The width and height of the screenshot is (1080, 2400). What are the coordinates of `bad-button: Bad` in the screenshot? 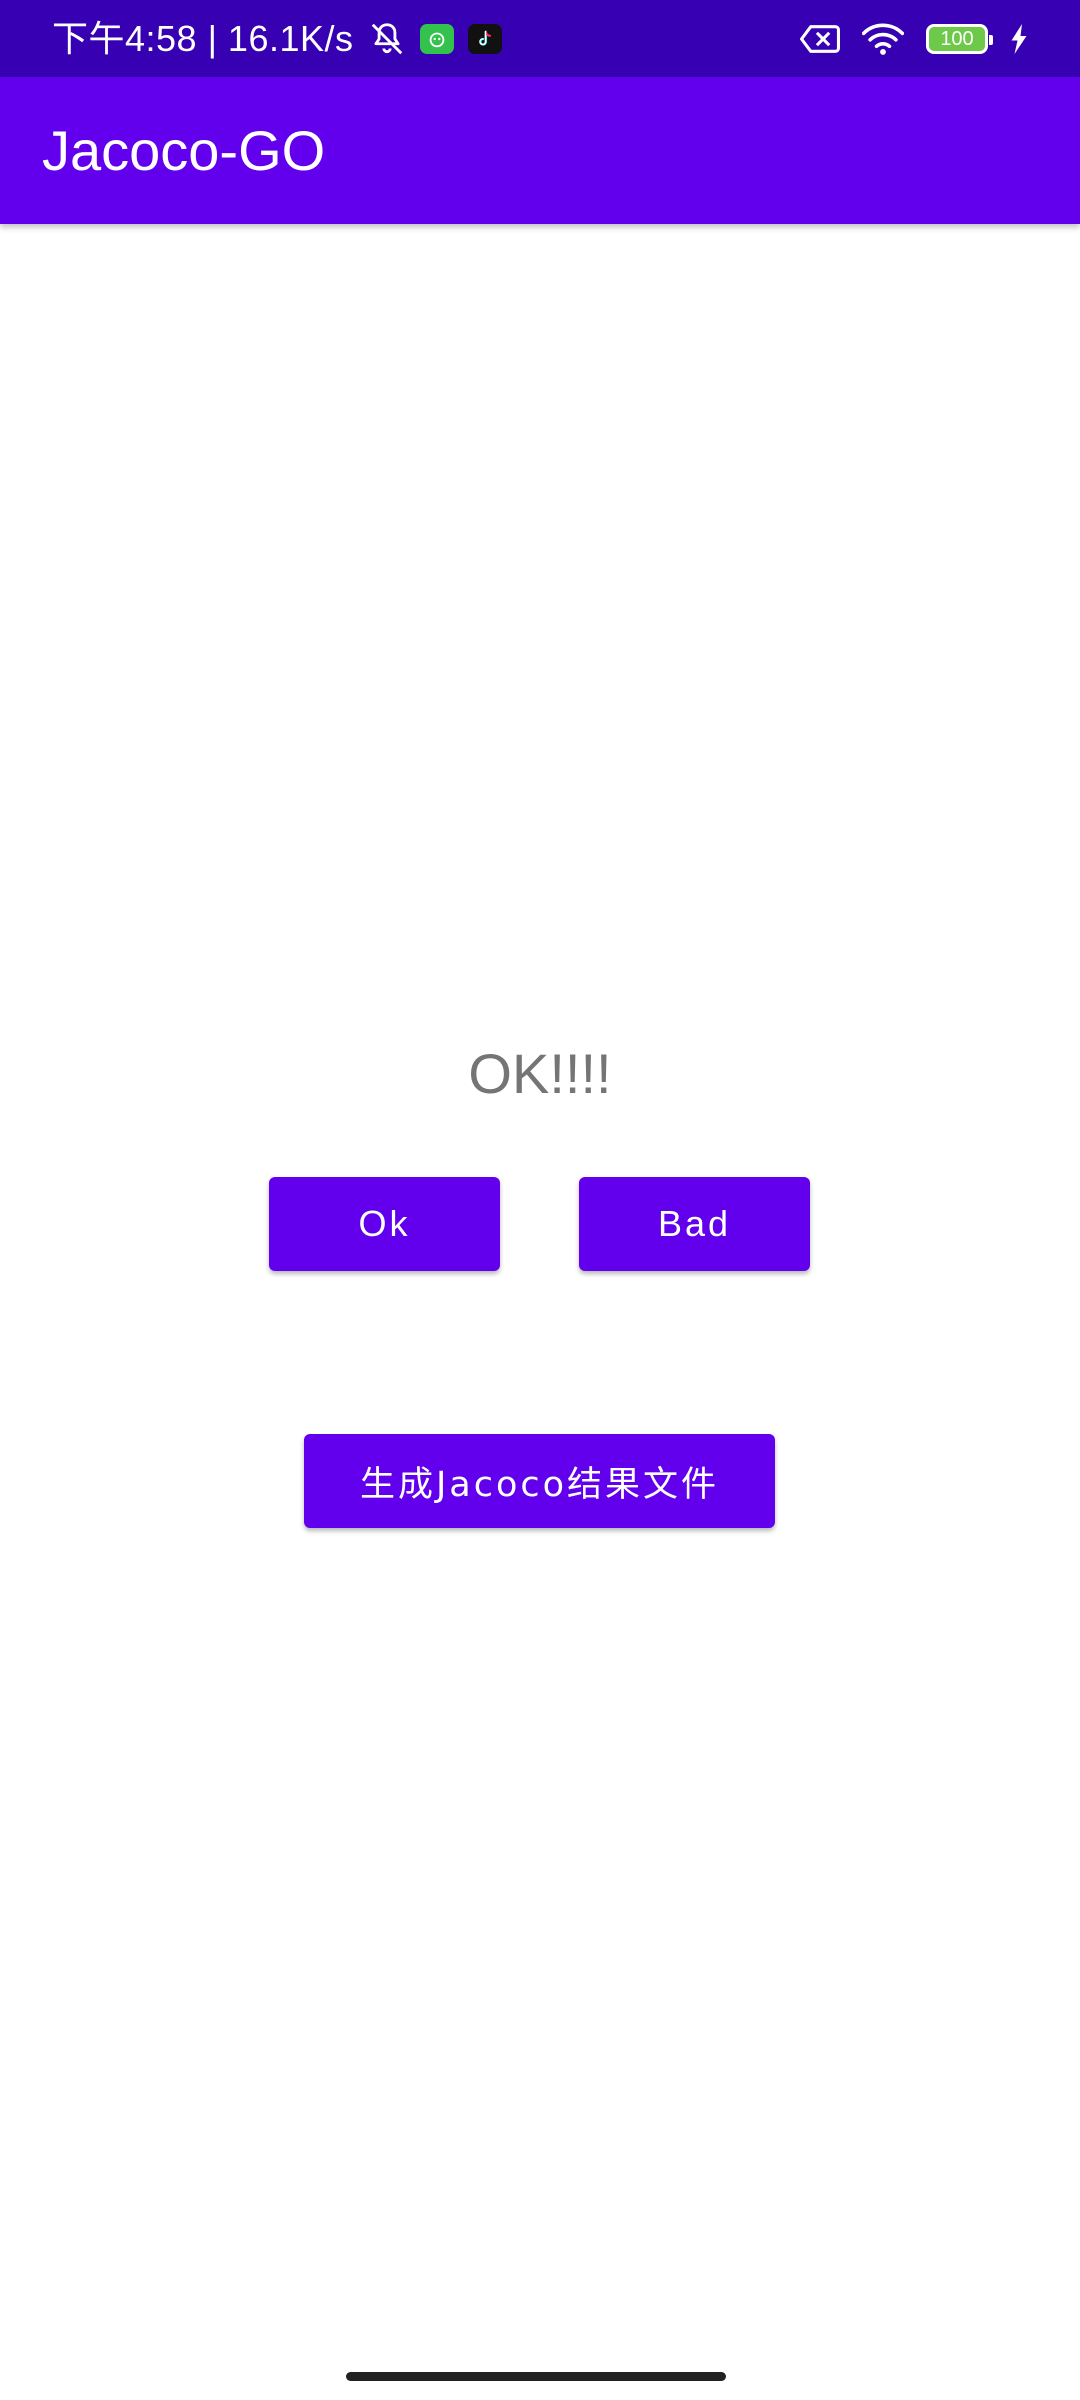 It's located at (694, 1224).